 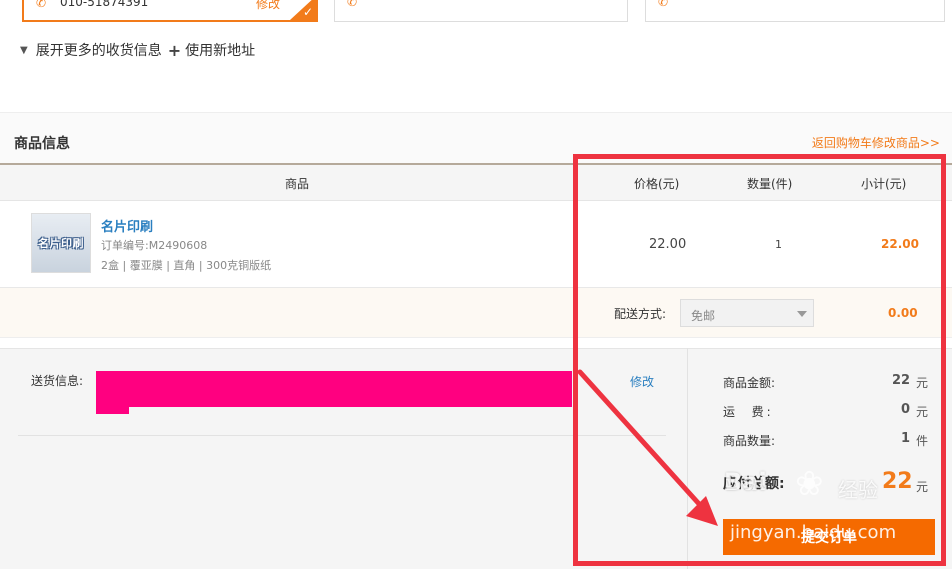 I want to click on footer-divider, so click(x=342, y=435).